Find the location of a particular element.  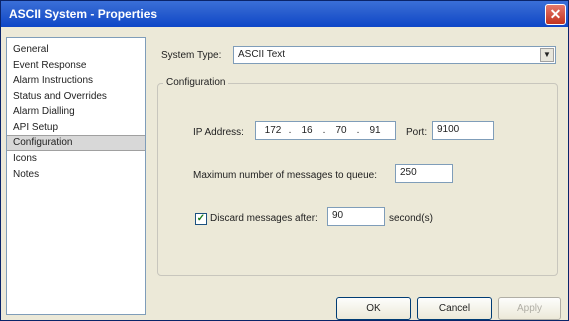

ip-address-label: IP Address: is located at coordinates (218, 132).